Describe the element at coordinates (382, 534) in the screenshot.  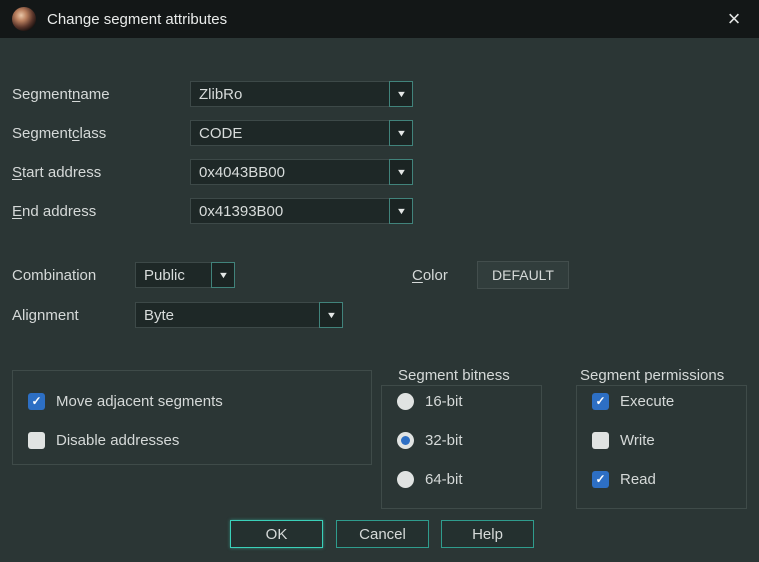
I see `cancel-button: Cancel` at that location.